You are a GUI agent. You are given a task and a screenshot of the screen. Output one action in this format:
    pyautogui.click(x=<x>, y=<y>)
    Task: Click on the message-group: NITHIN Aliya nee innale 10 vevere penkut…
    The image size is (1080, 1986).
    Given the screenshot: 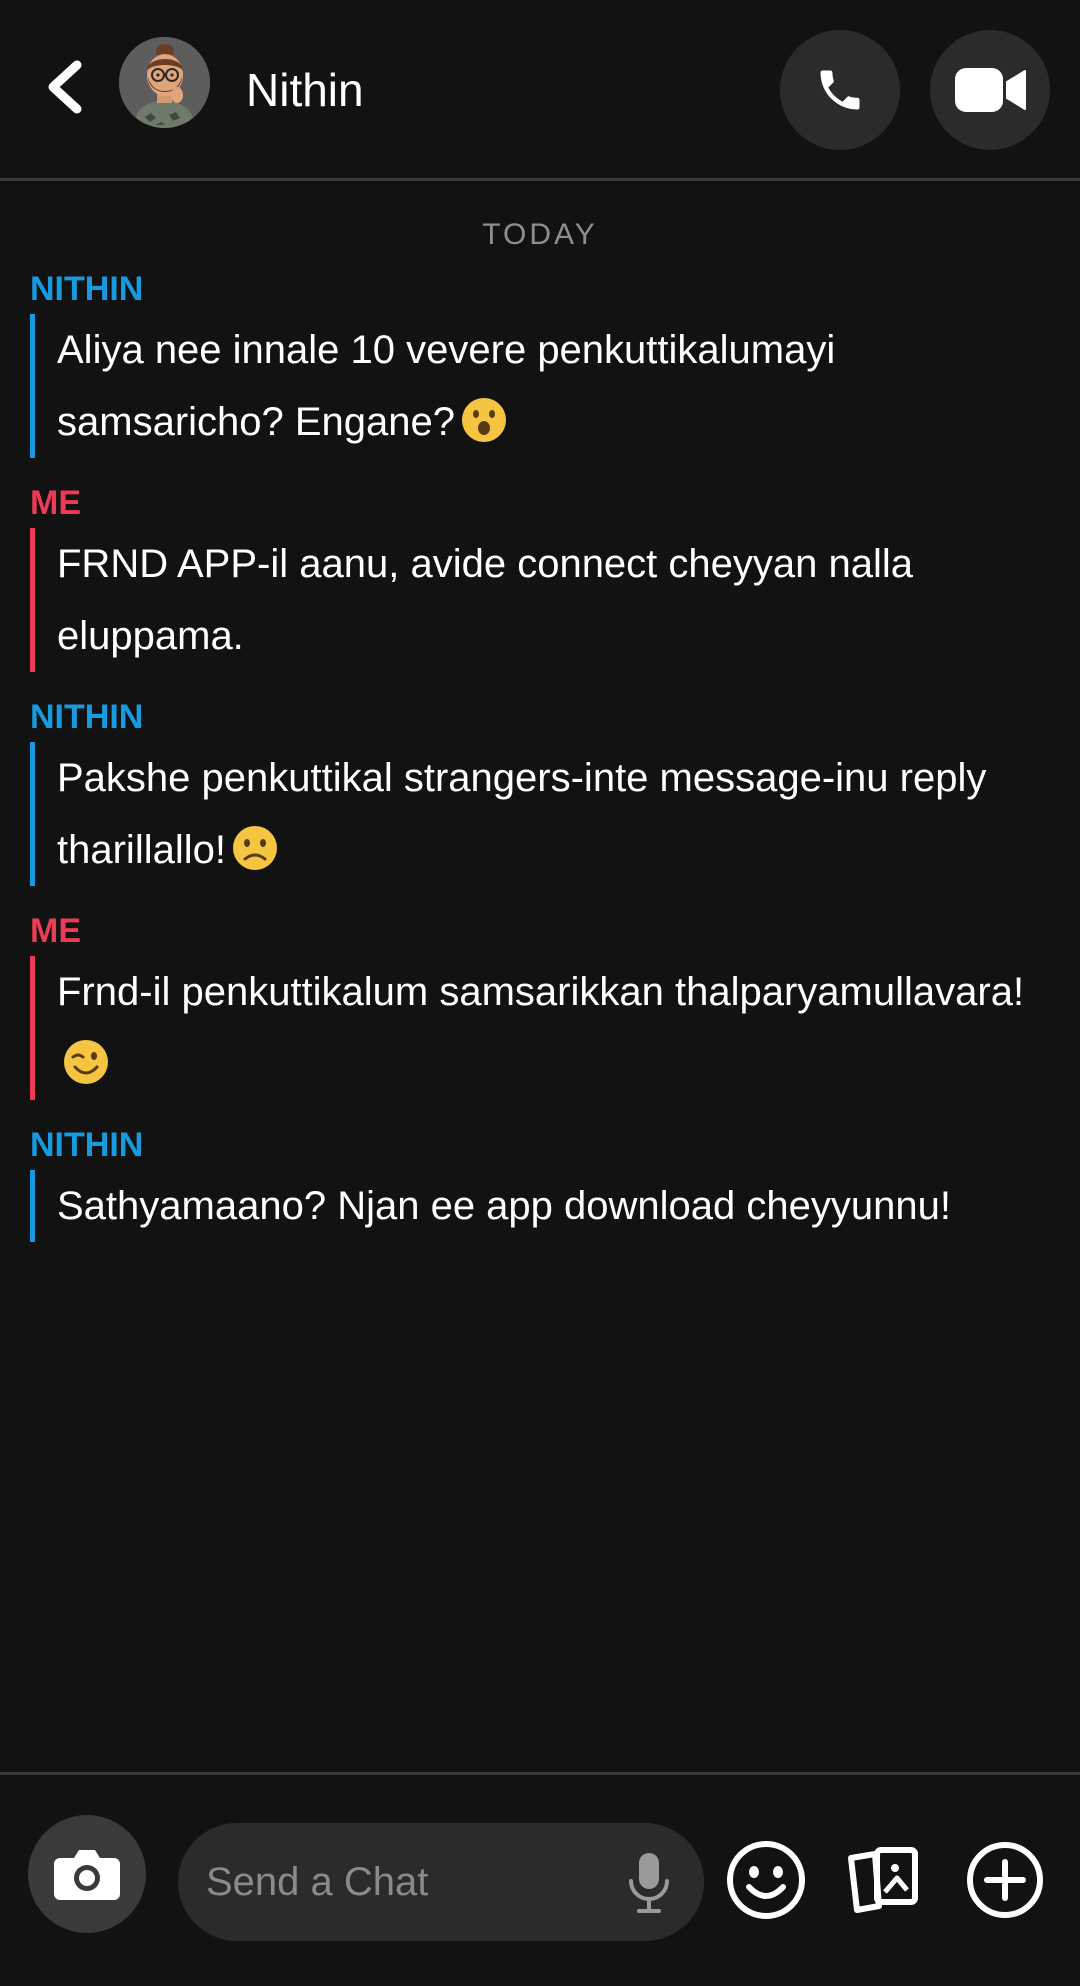 What is the action you would take?
    pyautogui.click(x=545, y=360)
    